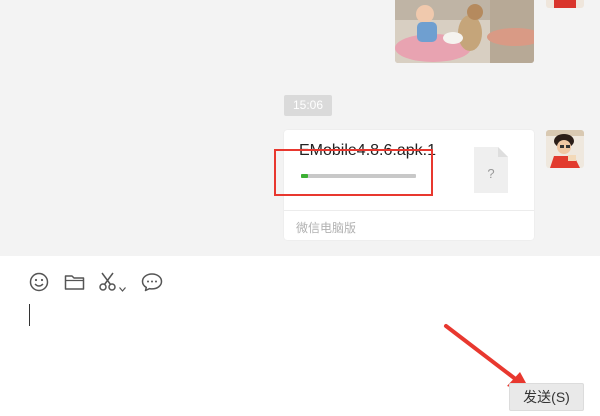 This screenshot has height=416, width=600. Describe the element at coordinates (29, 315) in the screenshot. I see `text-cursor` at that location.